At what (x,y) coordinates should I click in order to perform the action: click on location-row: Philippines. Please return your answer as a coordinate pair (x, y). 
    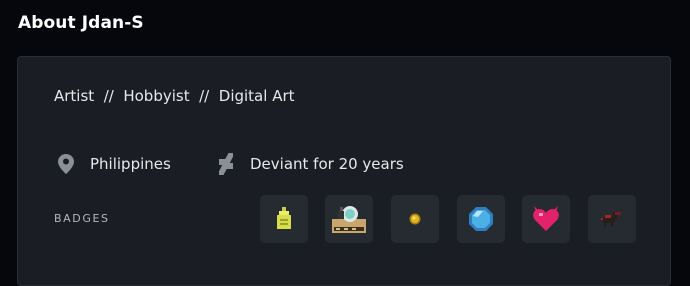
    Looking at the image, I should click on (114, 164).